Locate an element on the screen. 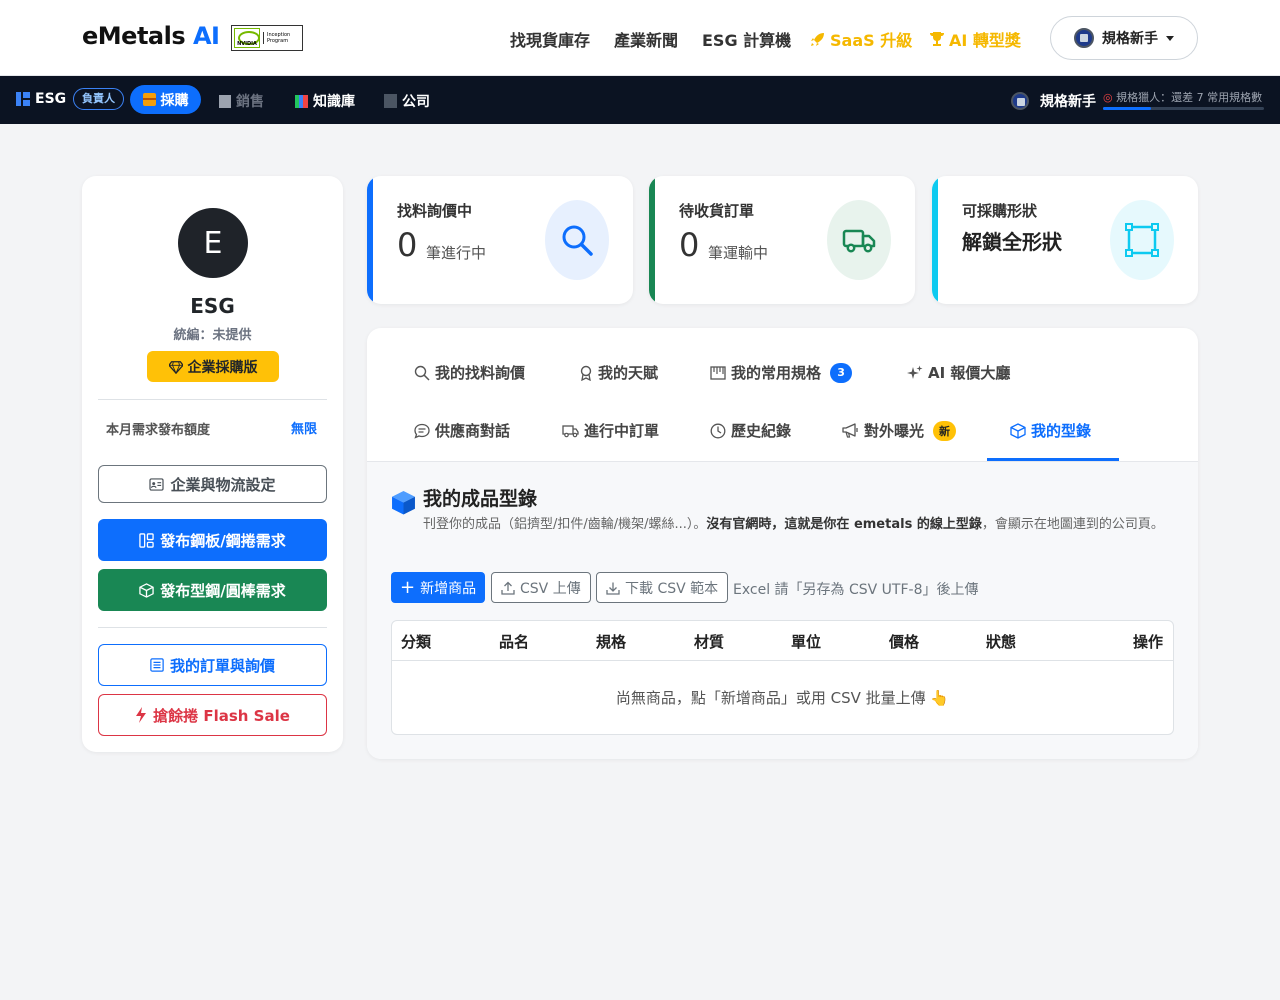  tab-history: 歷史紀錄 is located at coordinates (750, 430).